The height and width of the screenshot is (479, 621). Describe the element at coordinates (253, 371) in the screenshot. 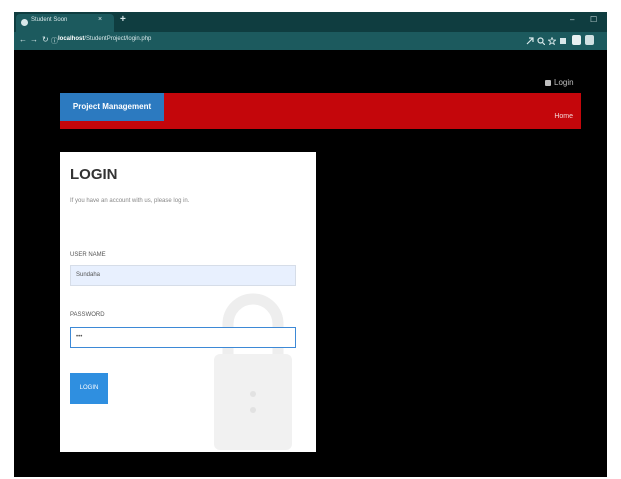

I see `lock-illustration` at that location.